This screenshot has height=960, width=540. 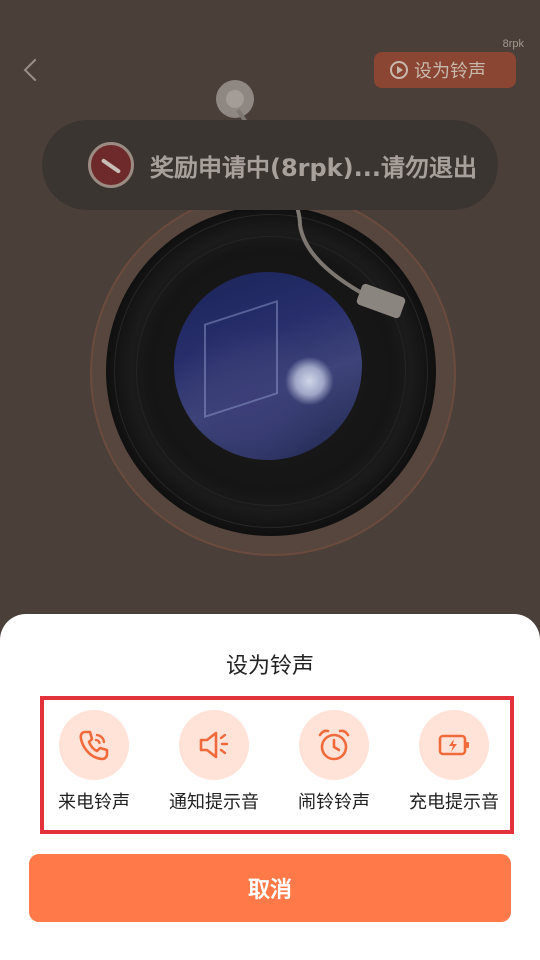 What do you see at coordinates (94, 745) in the screenshot?
I see `phone-icon` at bounding box center [94, 745].